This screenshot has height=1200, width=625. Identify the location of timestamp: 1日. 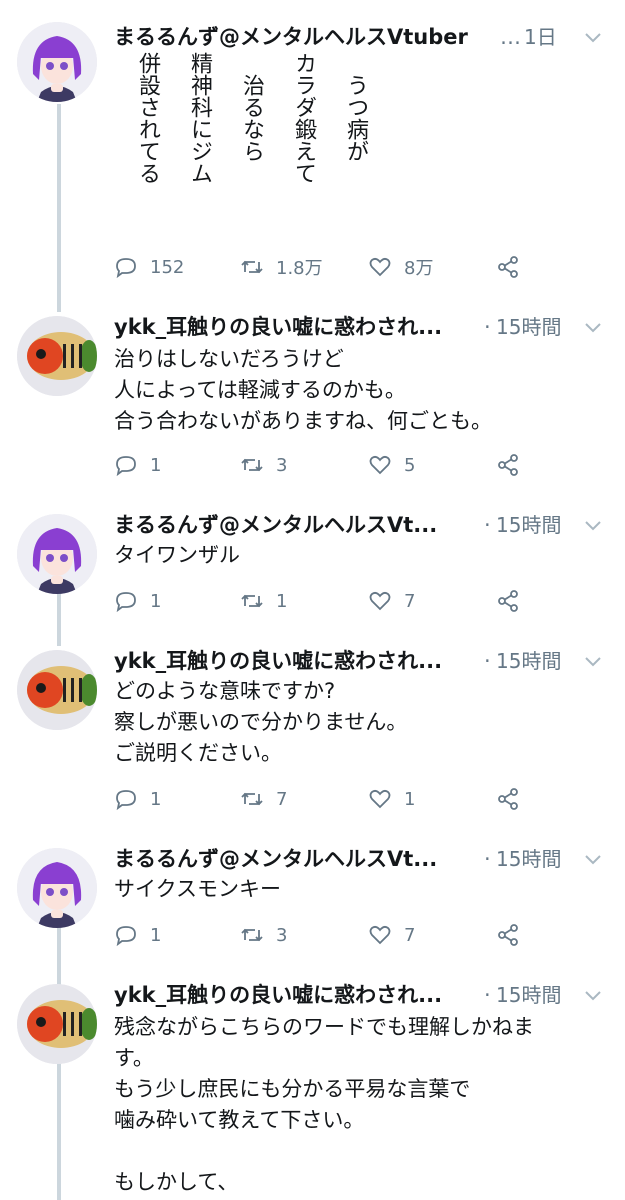
(540, 37).